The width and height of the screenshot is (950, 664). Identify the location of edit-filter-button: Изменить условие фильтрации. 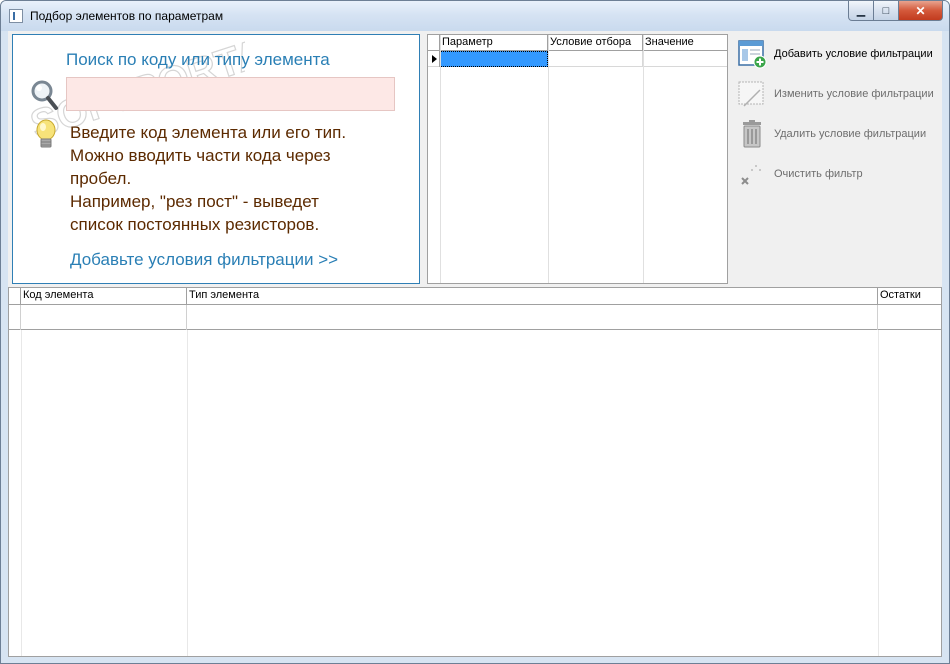
(839, 94).